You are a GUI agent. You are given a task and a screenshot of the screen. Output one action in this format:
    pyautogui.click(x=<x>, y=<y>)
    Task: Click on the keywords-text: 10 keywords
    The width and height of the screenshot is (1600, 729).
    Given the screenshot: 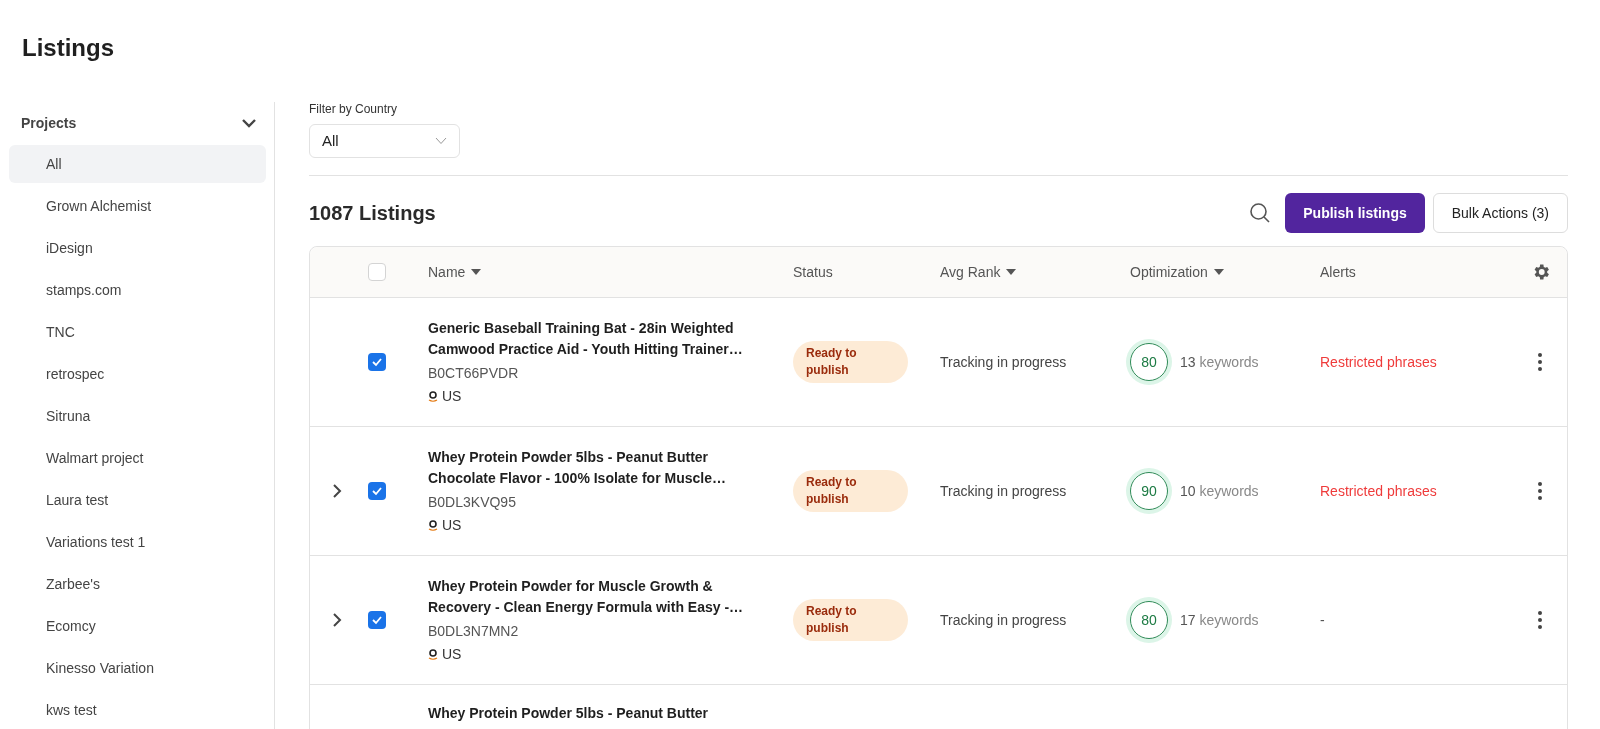 What is the action you would take?
    pyautogui.click(x=1219, y=491)
    